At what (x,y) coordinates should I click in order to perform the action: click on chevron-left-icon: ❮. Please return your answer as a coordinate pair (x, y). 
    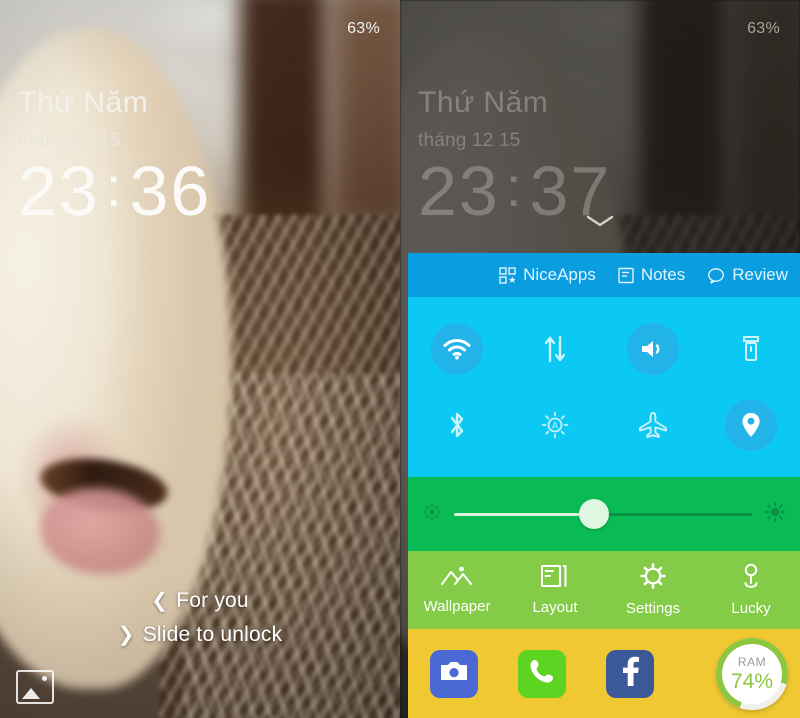
    Looking at the image, I should click on (160, 601).